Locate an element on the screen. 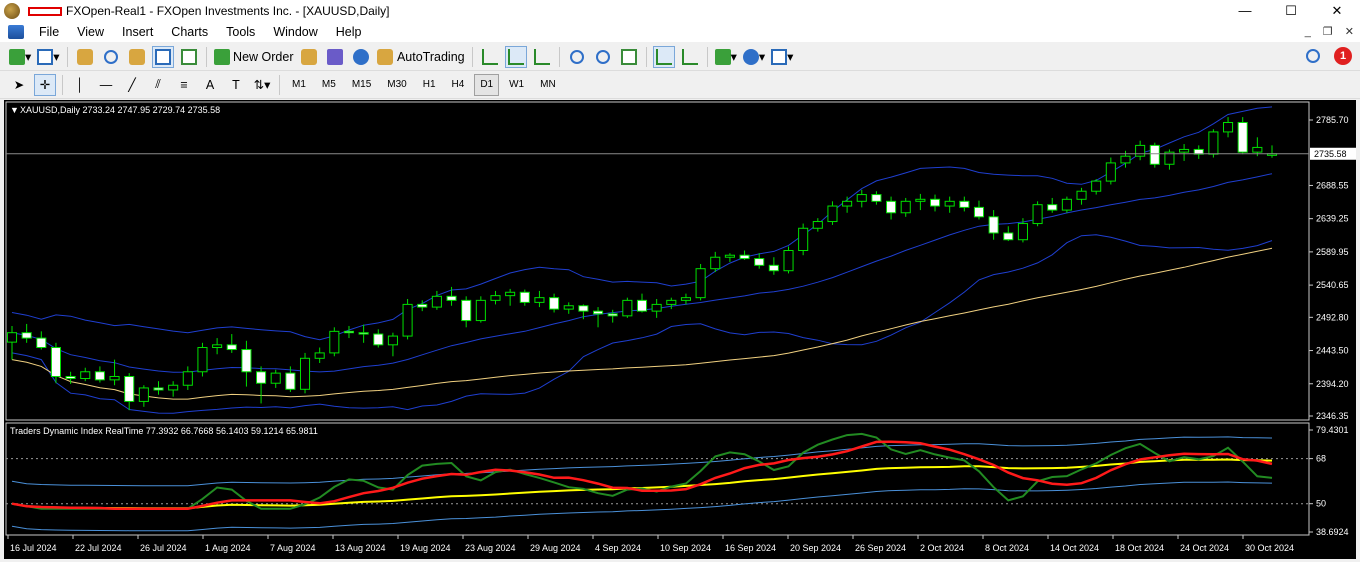 The image size is (1360, 562). minimize-button: — is located at coordinates (1245, 11).